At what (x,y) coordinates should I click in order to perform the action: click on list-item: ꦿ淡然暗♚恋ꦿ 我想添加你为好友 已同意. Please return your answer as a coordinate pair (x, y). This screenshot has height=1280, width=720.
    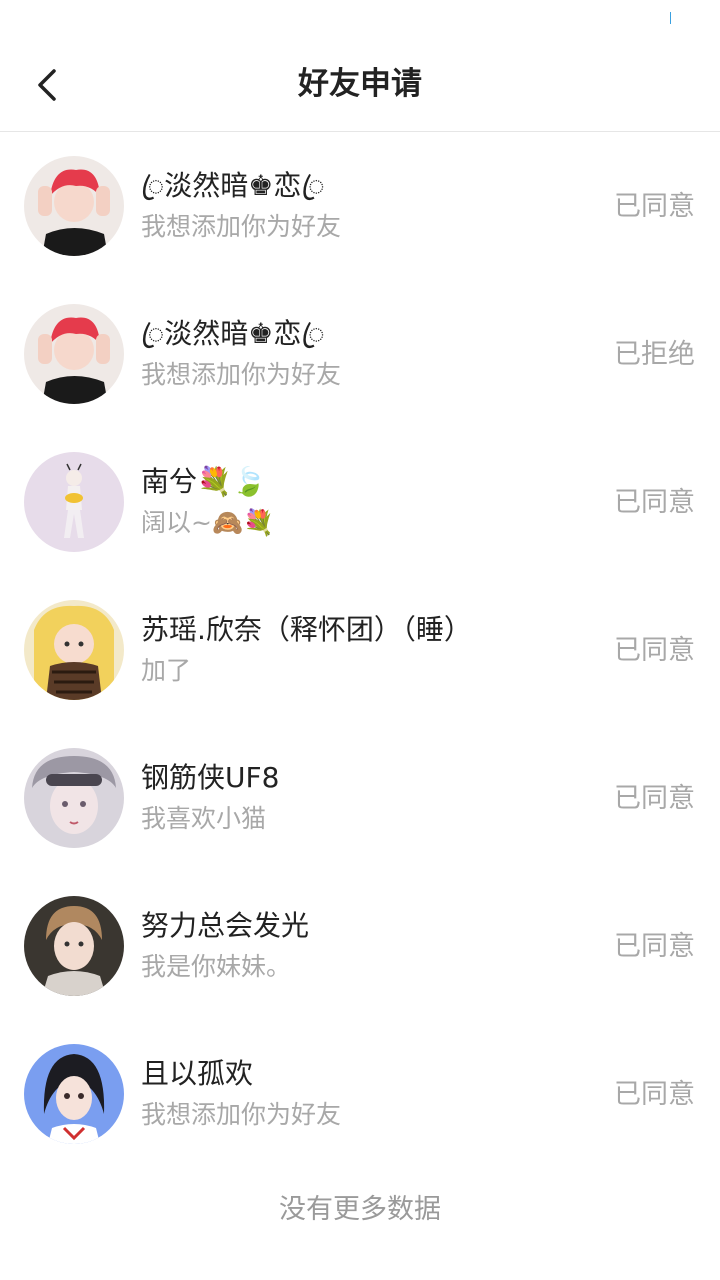
    Looking at the image, I should click on (360, 206).